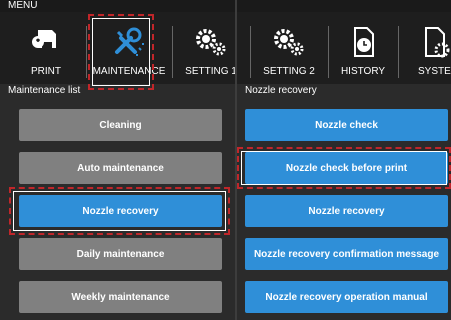  I want to click on toolbar-print-button: PRINT, so click(46, 48).